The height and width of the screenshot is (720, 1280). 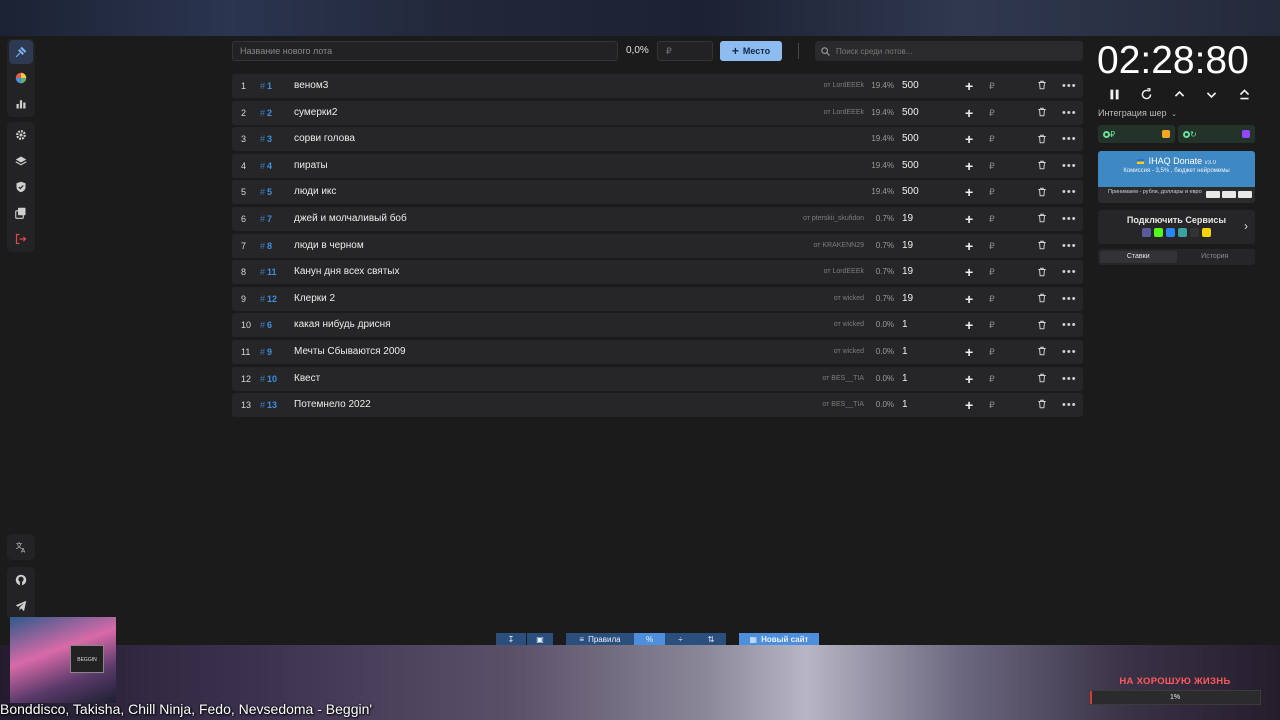 What do you see at coordinates (649, 639) in the screenshot?
I see `percent-view-button: %` at bounding box center [649, 639].